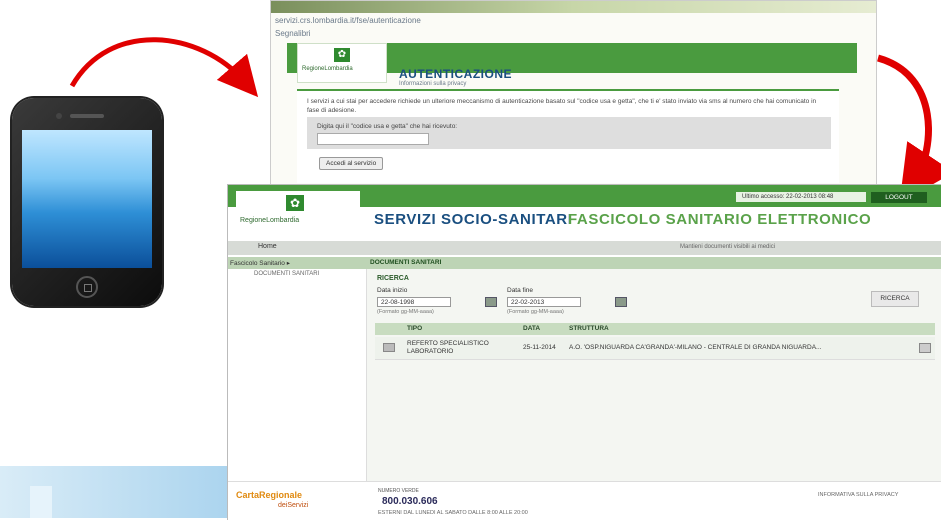  I want to click on cell-data: 25-11-2014, so click(539, 347).